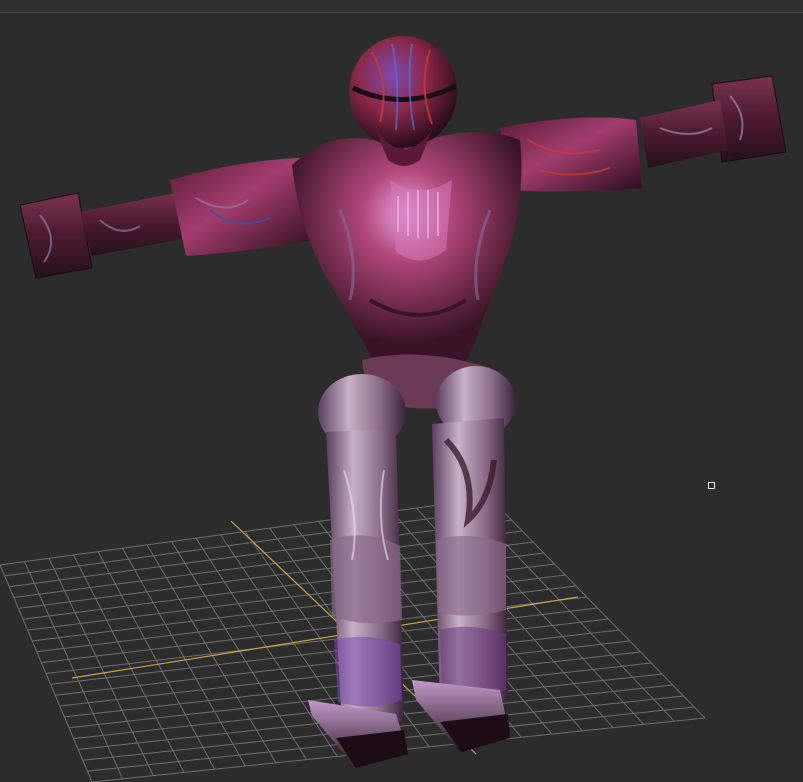 The image size is (803, 782). Describe the element at coordinates (643, 133) in the screenshot. I see `right-arm` at that location.